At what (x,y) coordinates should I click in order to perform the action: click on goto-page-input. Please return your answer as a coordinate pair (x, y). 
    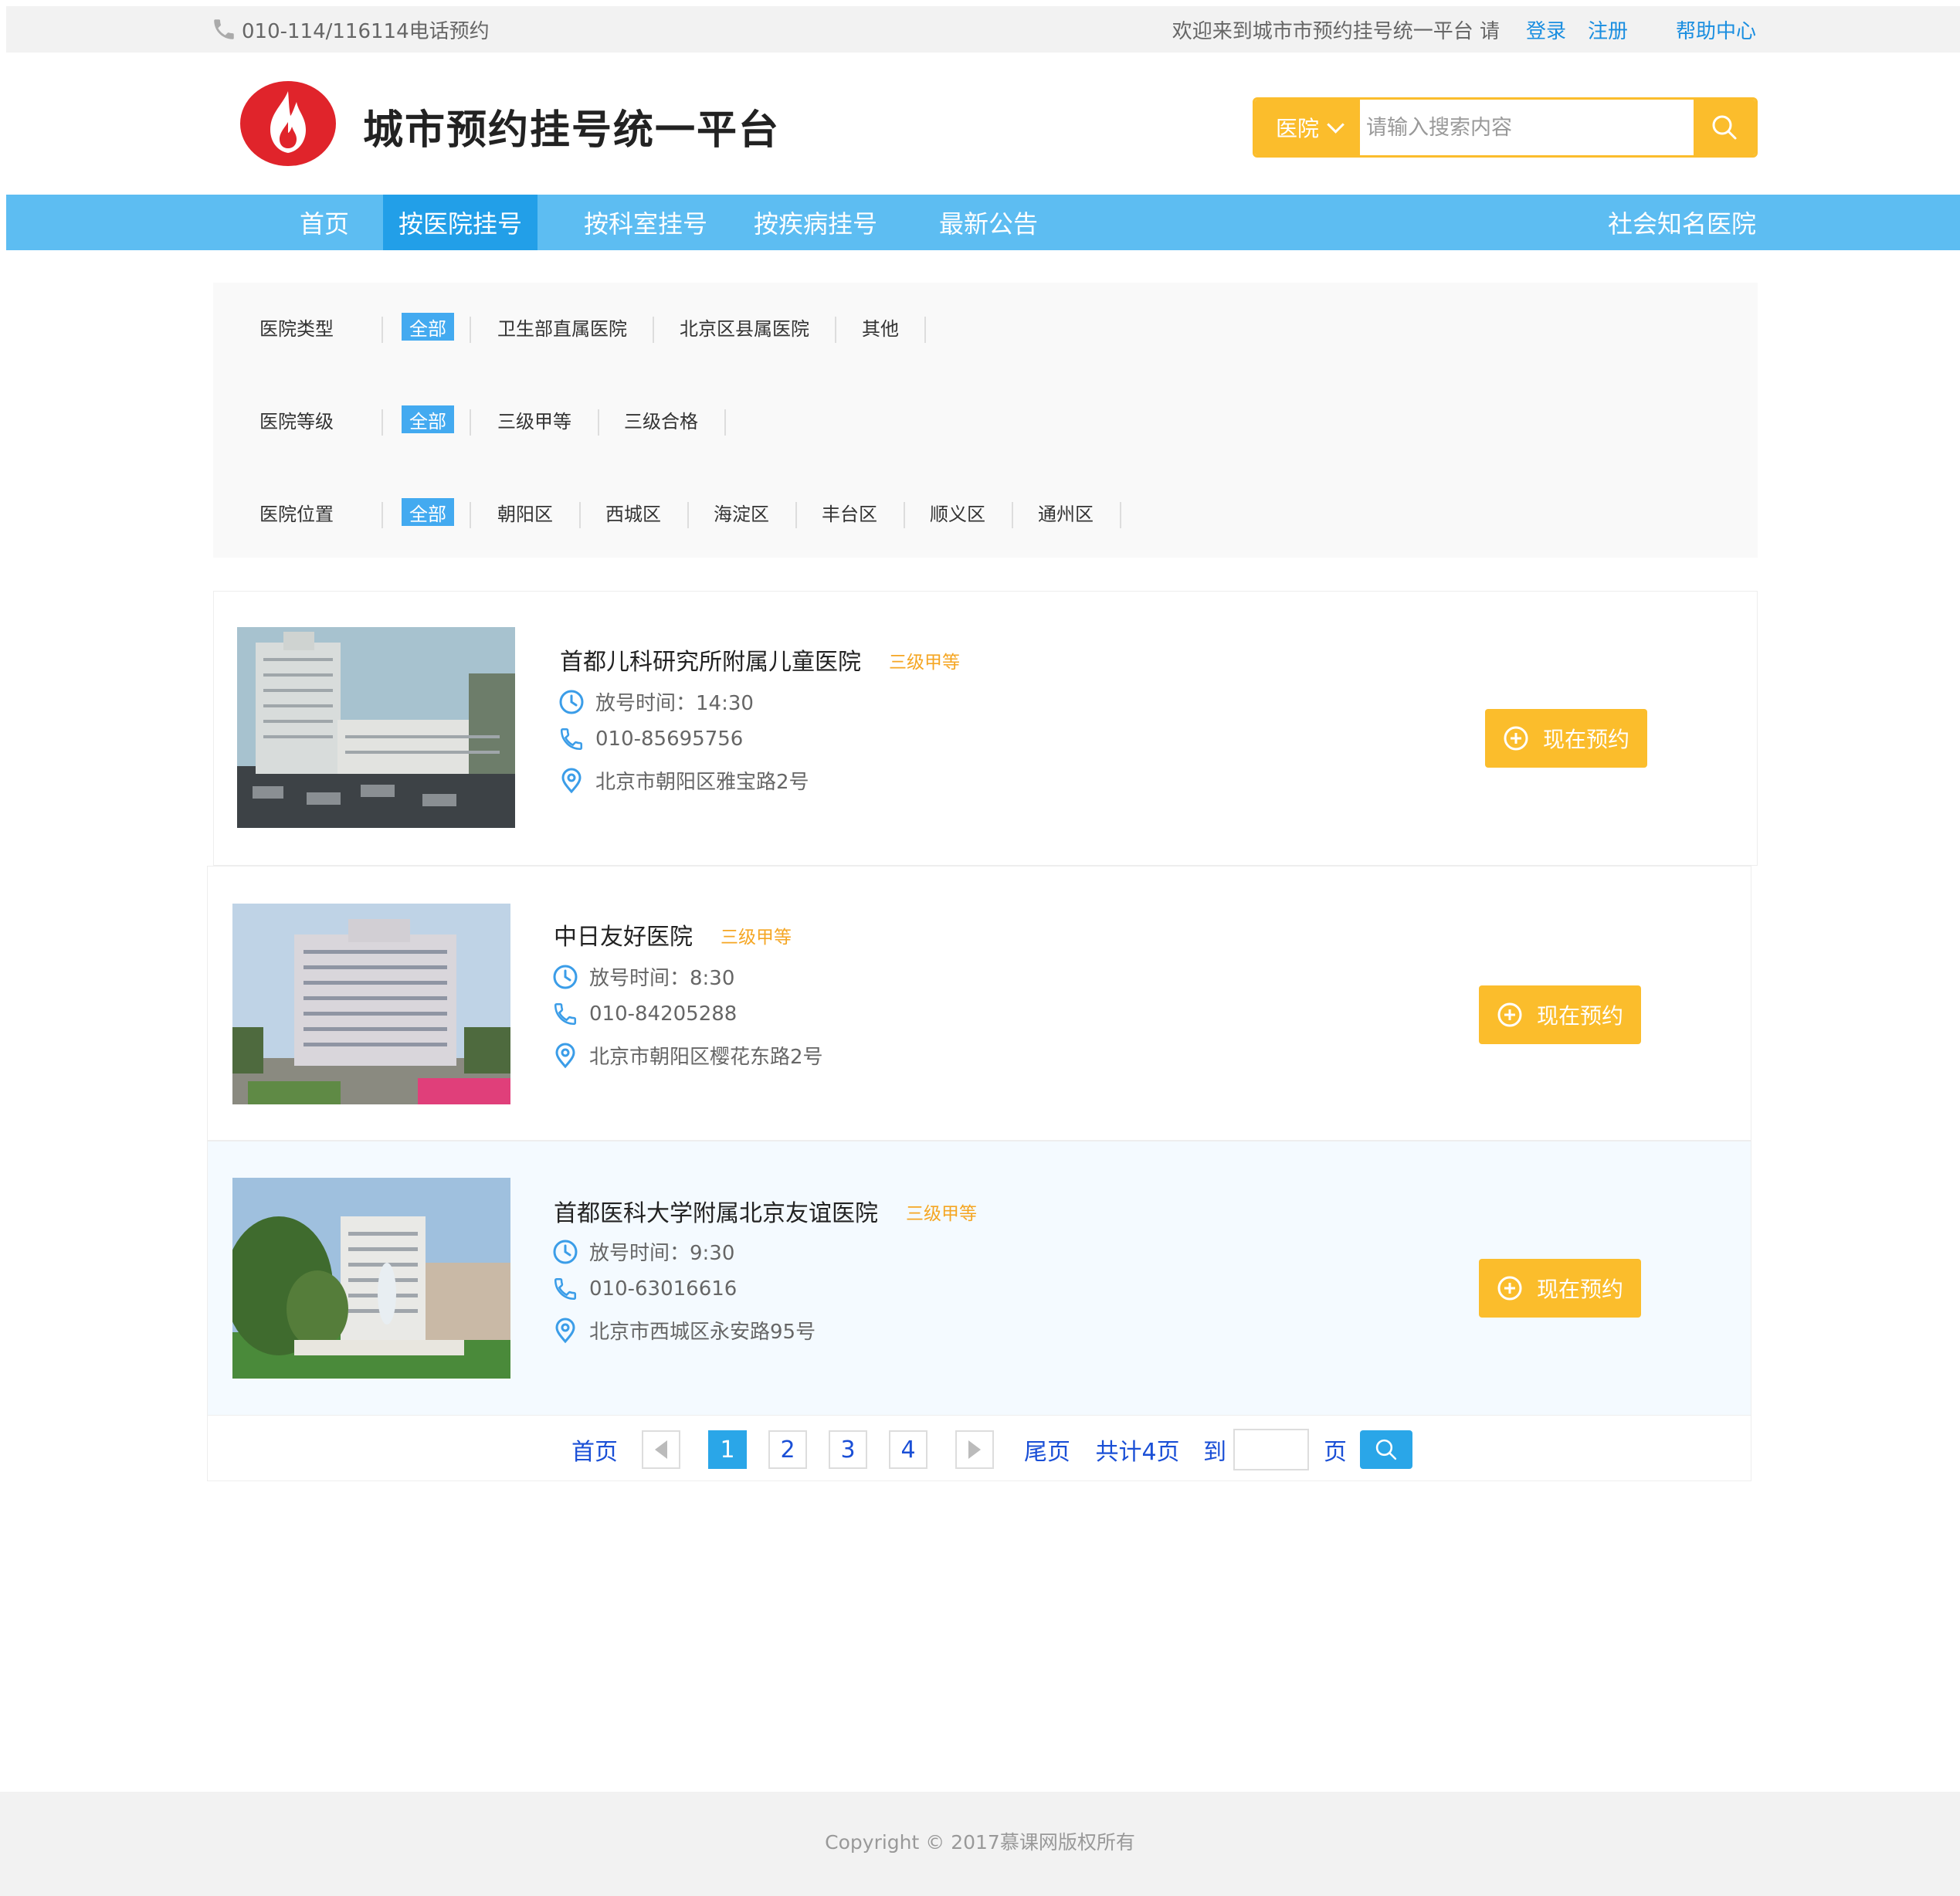
    Looking at the image, I should click on (1271, 1450).